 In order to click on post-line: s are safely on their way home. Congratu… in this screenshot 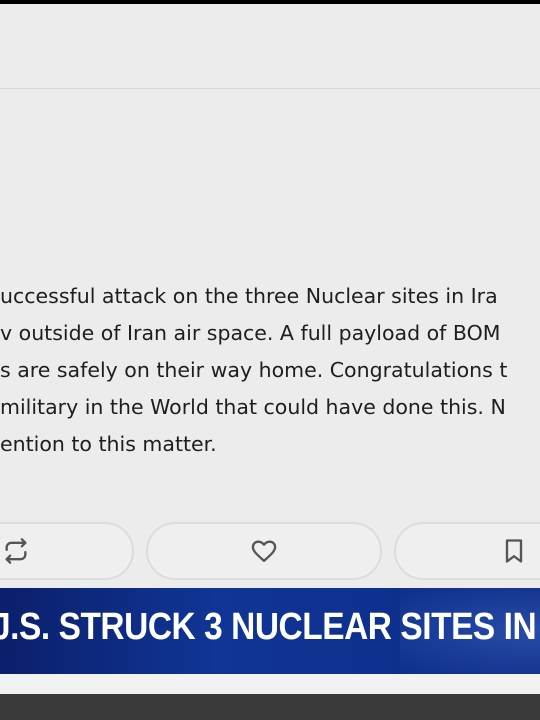, I will do `click(254, 370)`.